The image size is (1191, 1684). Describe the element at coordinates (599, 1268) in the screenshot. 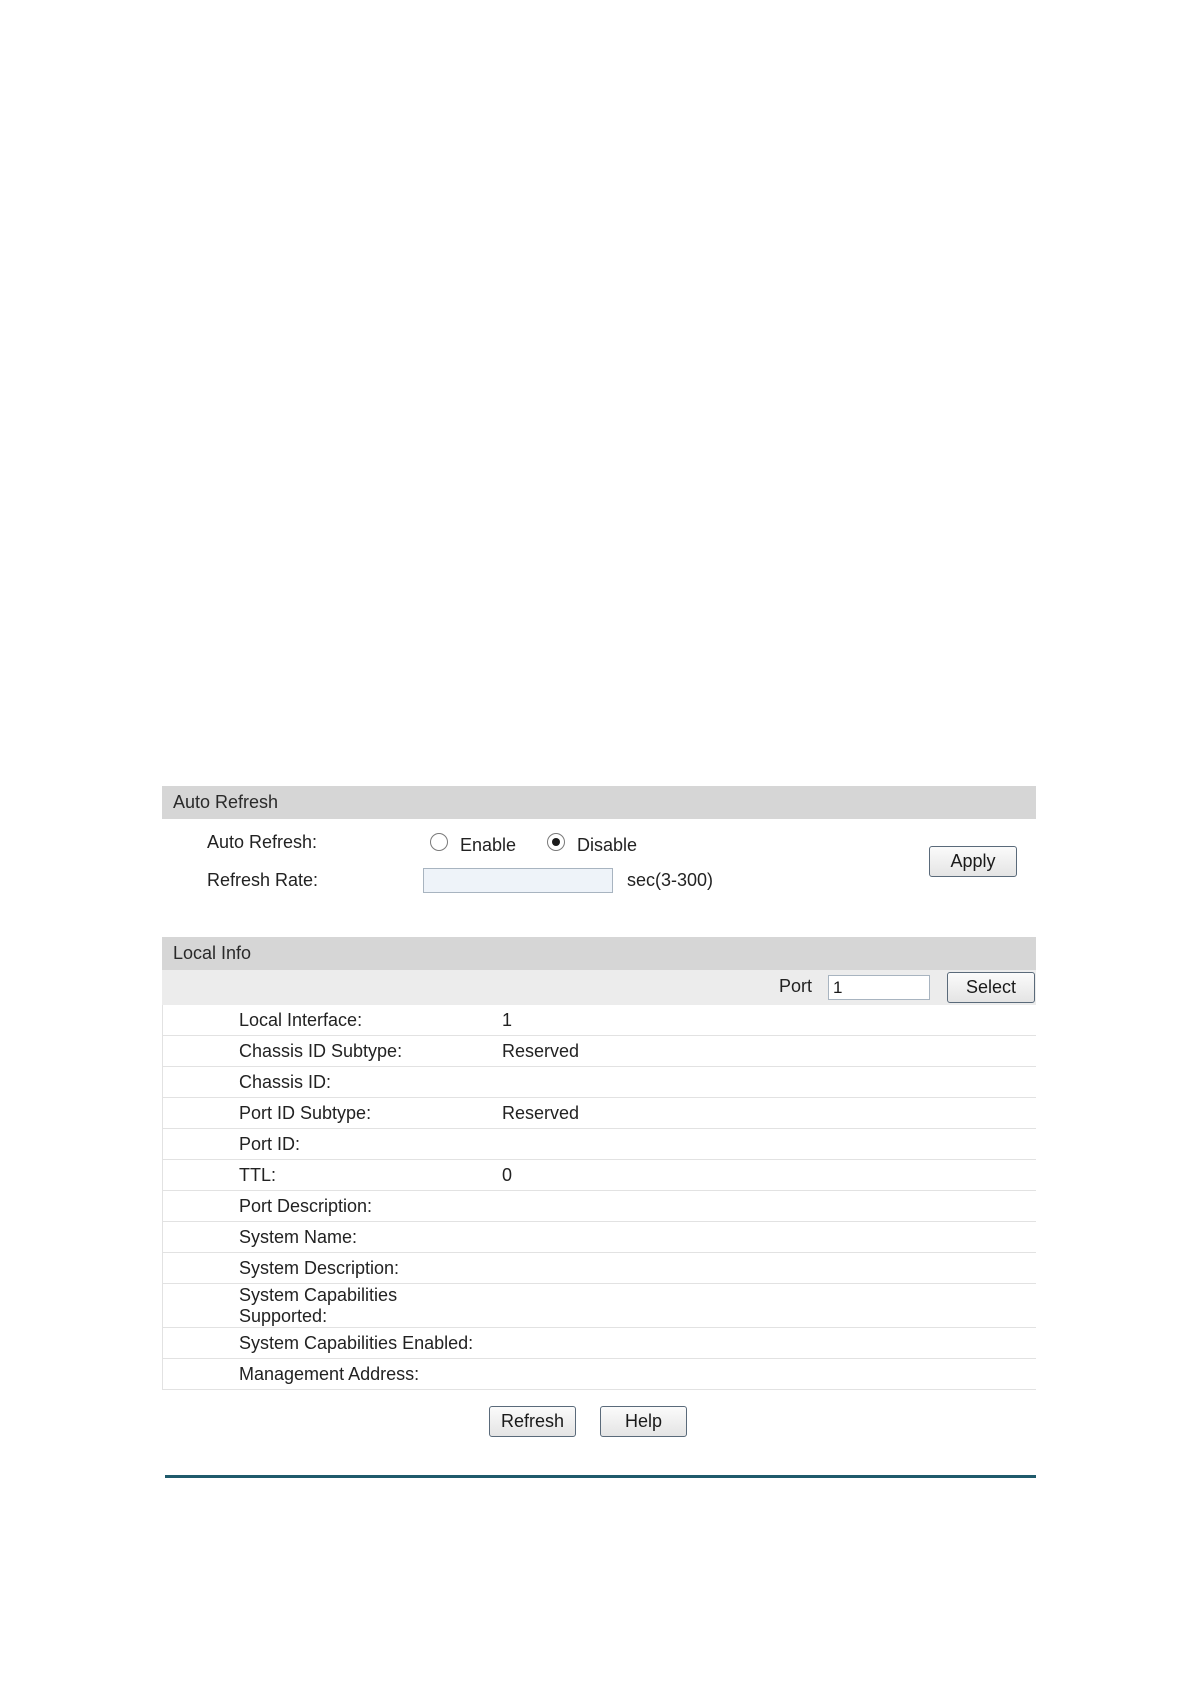

I see `table-row: System Description:` at that location.